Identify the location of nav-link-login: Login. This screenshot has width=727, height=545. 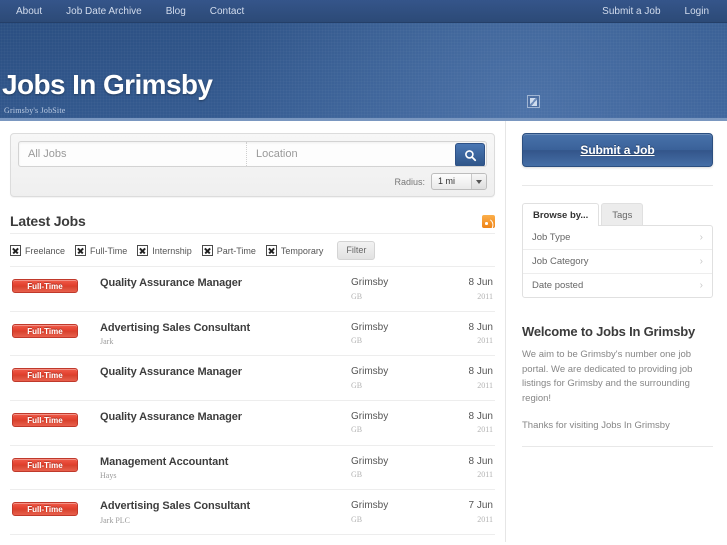
(693, 11).